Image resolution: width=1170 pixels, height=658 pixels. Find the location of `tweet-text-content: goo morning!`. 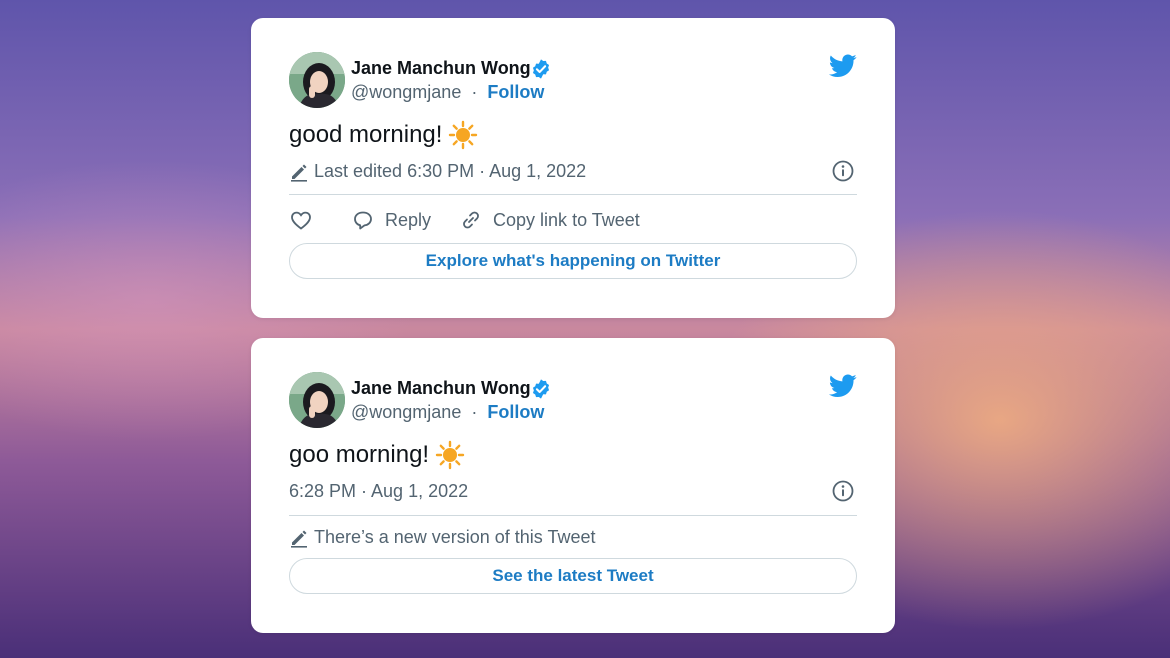

tweet-text-content: goo morning! is located at coordinates (359, 454).